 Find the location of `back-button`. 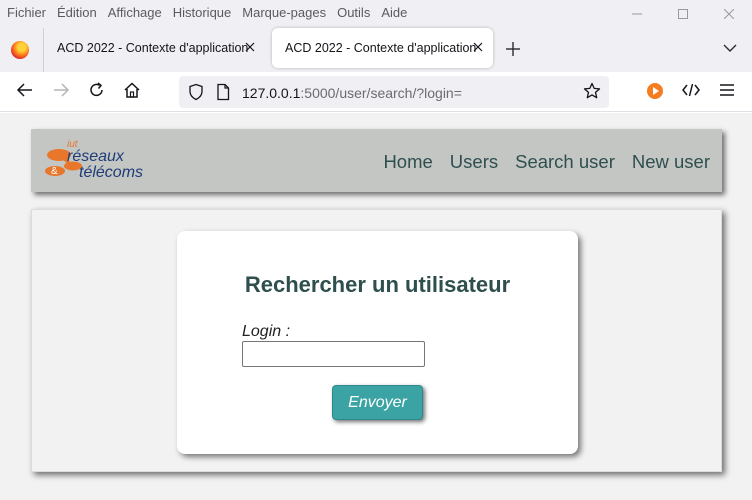

back-button is located at coordinates (25, 92).